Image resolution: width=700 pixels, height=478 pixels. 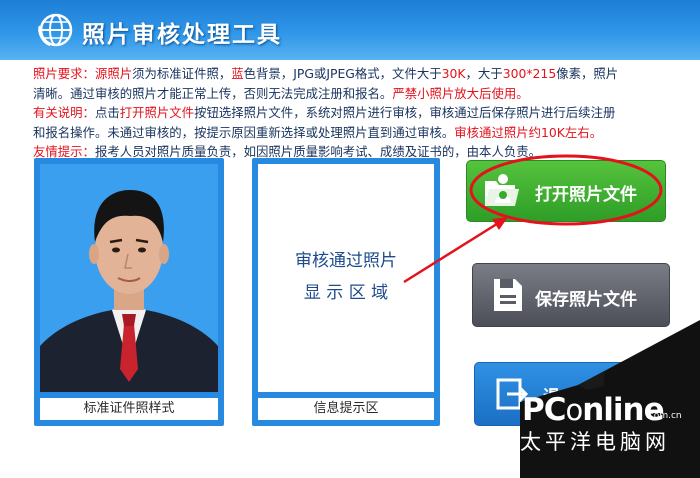 I want to click on watermark-brand: PConline, so click(x=593, y=410).